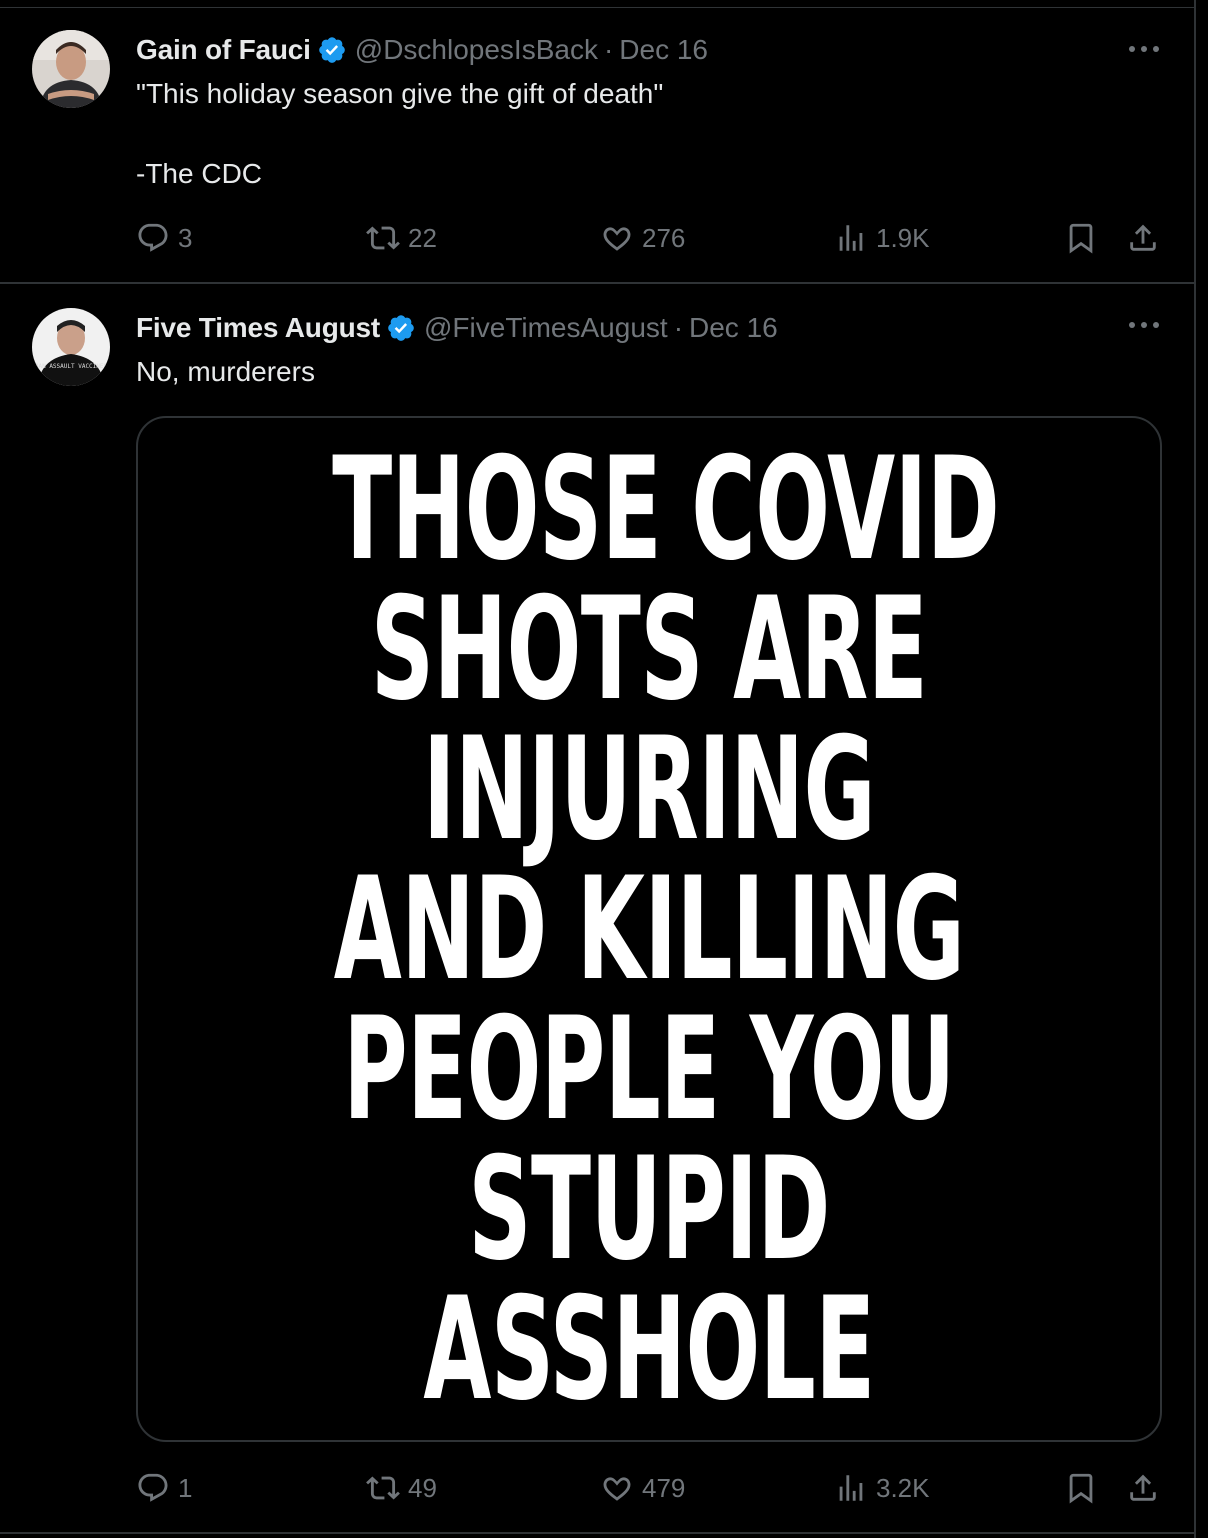 The height and width of the screenshot is (1538, 1208). What do you see at coordinates (903, 237) in the screenshot?
I see `view-count: 1.9K` at bounding box center [903, 237].